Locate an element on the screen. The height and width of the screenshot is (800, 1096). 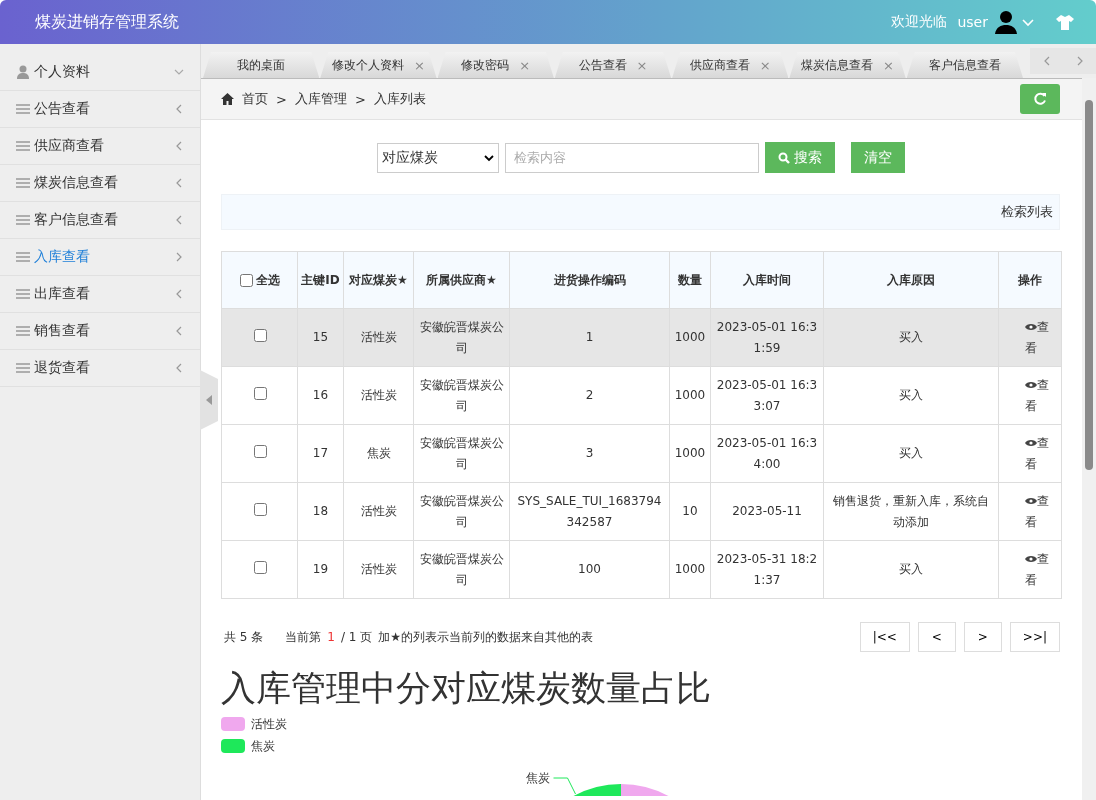
page-tab: 客户信息查看 is located at coordinates (964, 65).